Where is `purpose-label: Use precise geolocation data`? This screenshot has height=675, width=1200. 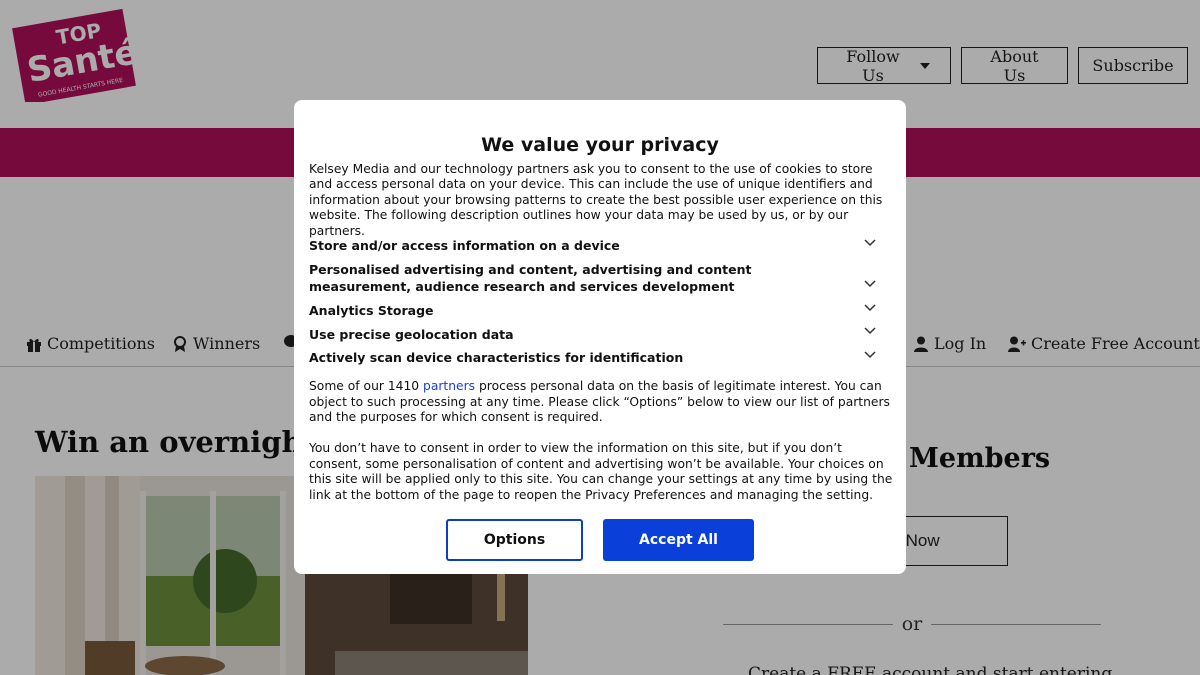
purpose-label: Use precise geolocation data is located at coordinates (411, 334).